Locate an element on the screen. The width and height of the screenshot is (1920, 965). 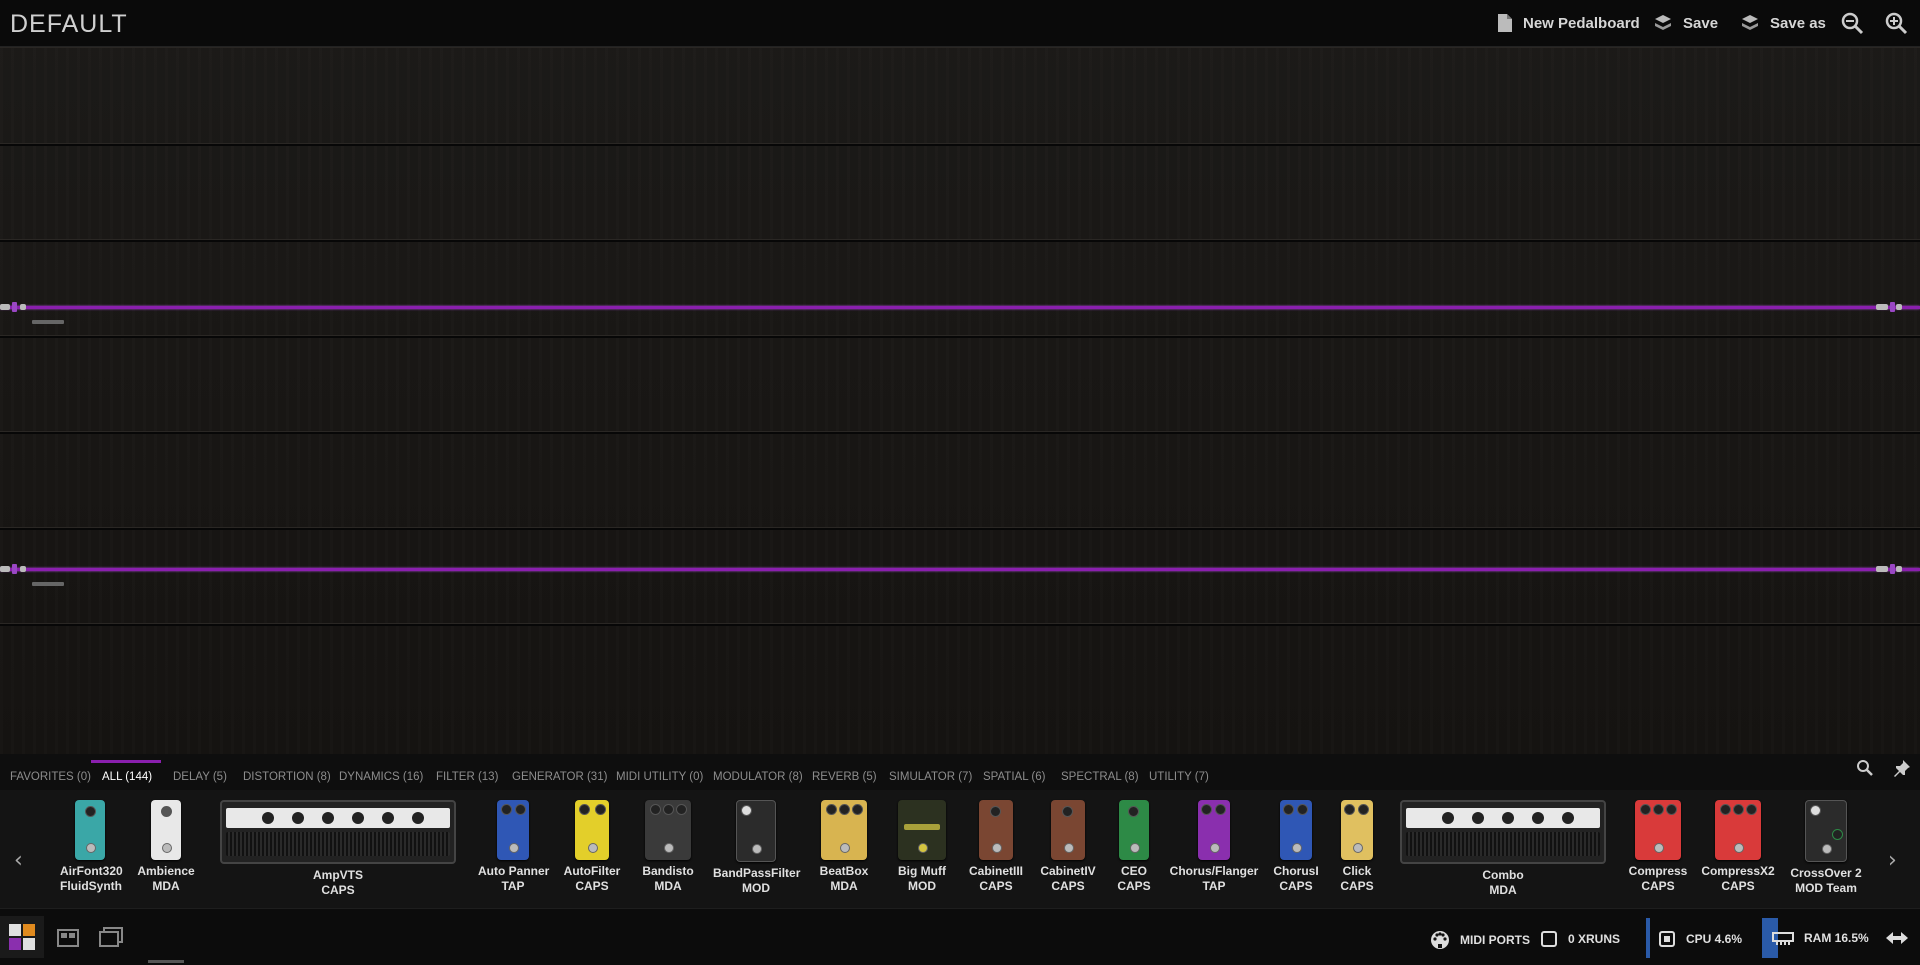
capture-1-jack is located at coordinates (13, 307).